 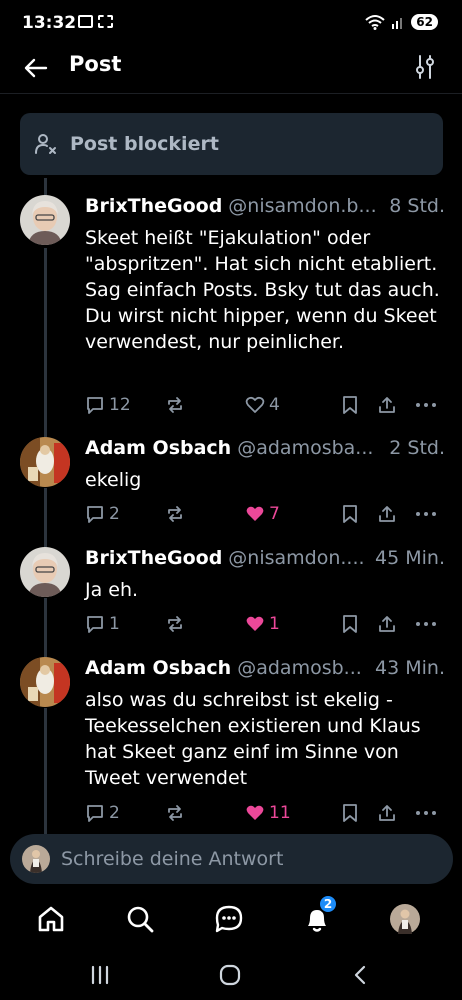 I want to click on reply-button: 12, so click(x=108, y=405).